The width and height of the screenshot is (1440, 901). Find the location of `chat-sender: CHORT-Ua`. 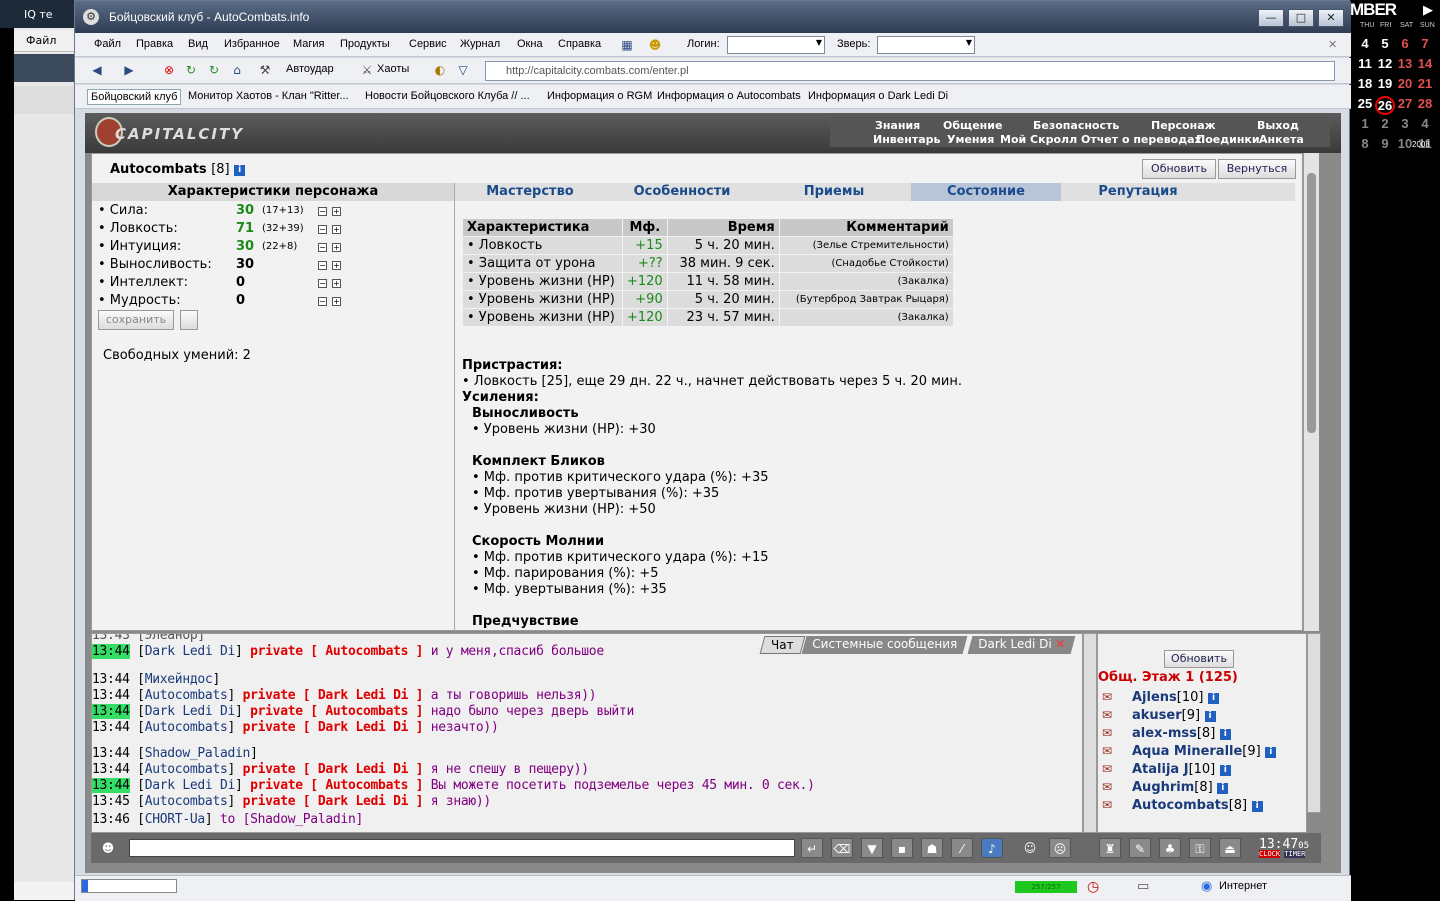

chat-sender: CHORT-Ua is located at coordinates (175, 819).